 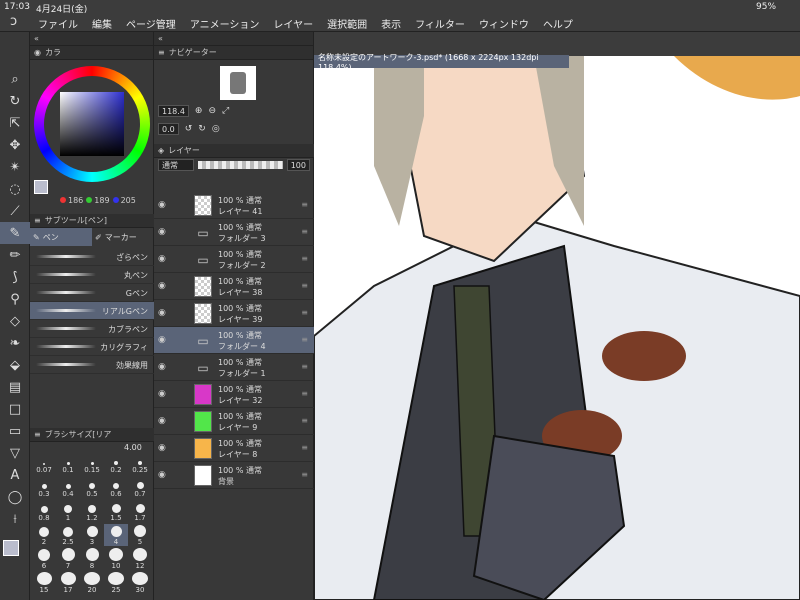 What do you see at coordinates (193, 52) in the screenshot?
I see `navigator-tab: ナビゲーター` at bounding box center [193, 52].